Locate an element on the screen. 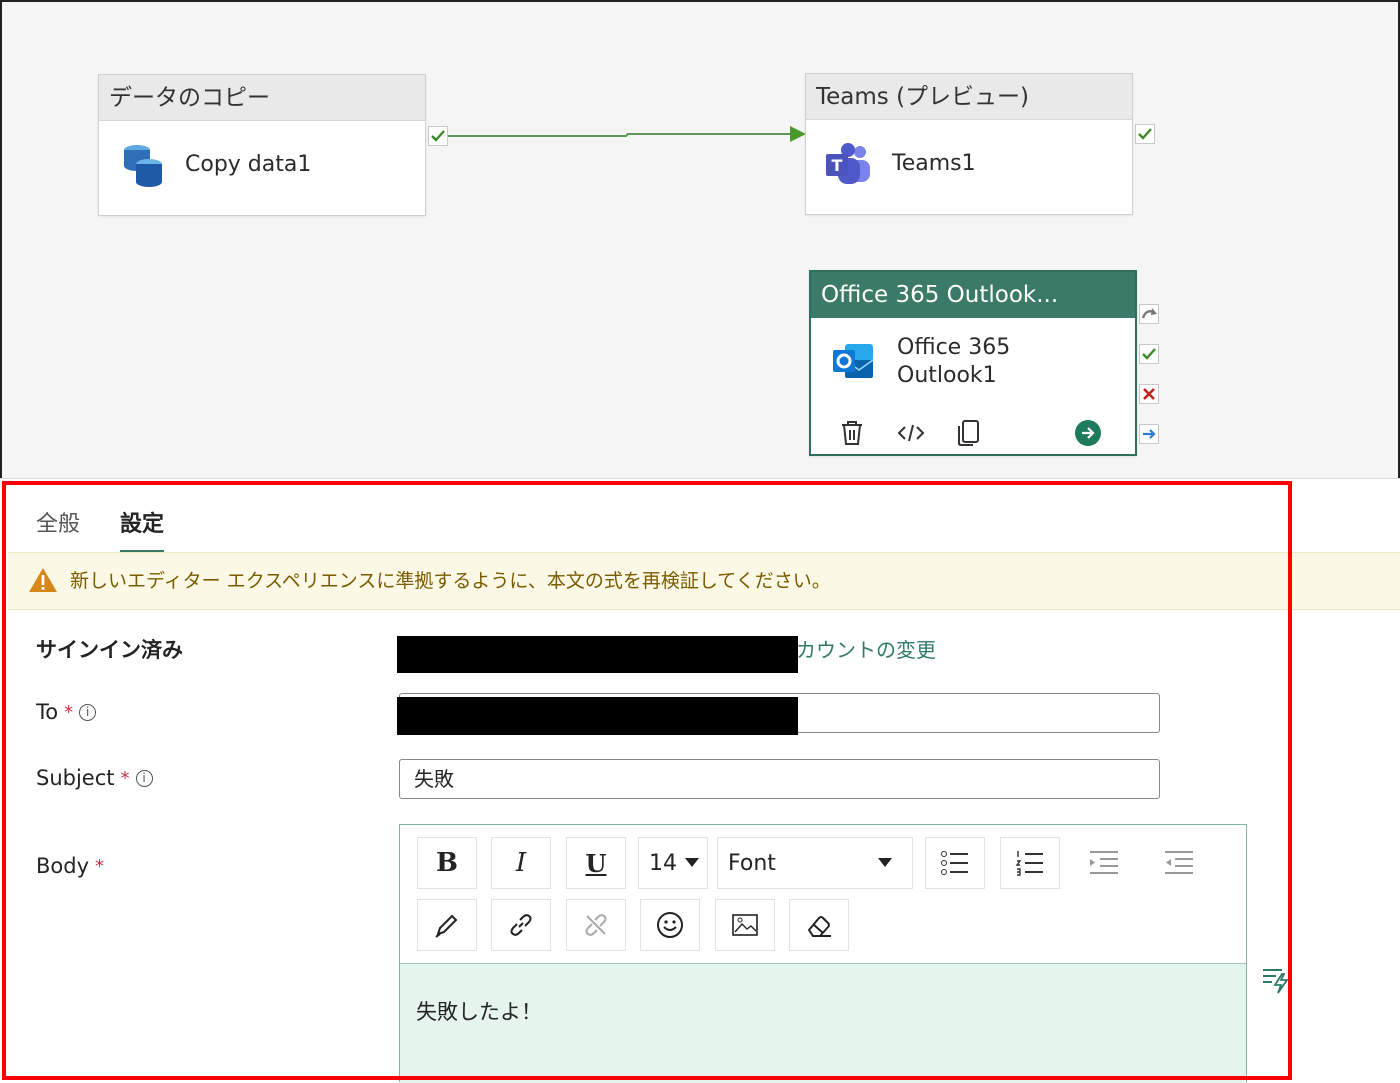 This screenshot has height=1083, width=1400. clear-format-button is located at coordinates (819, 925).